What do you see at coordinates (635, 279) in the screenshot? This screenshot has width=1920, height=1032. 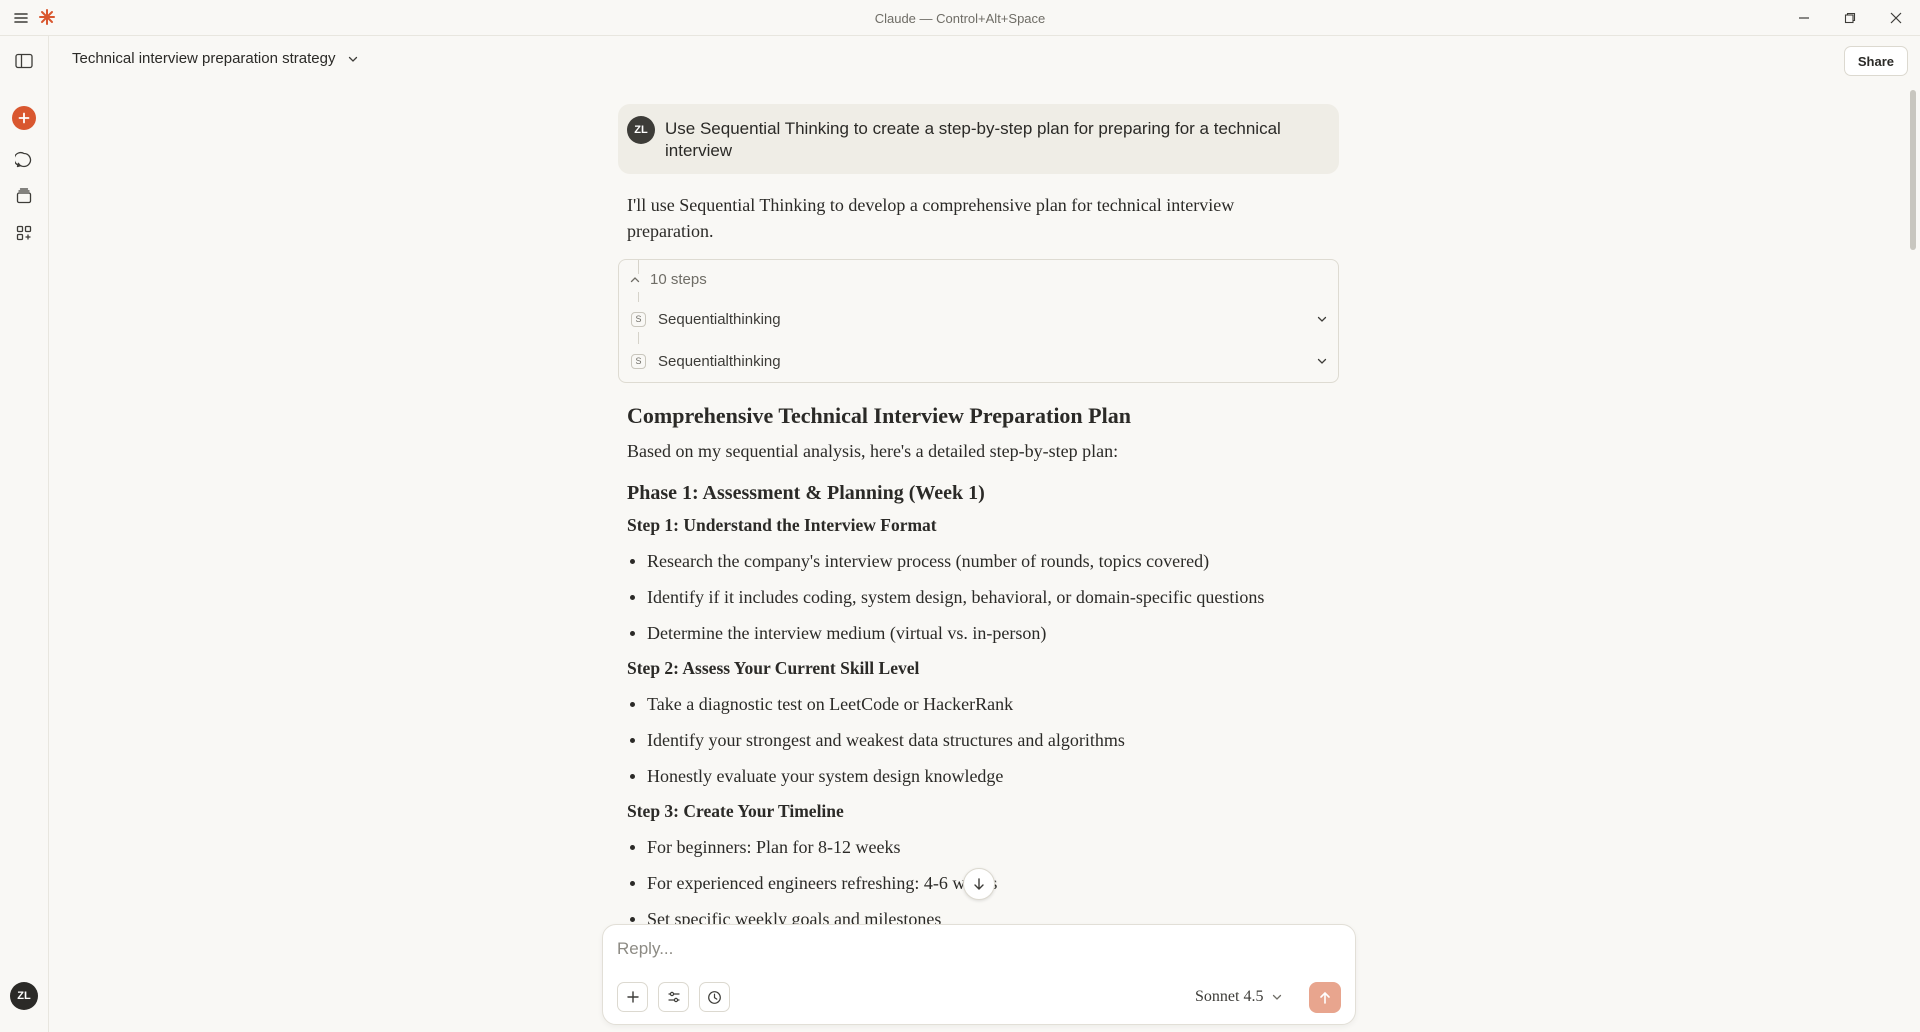 I see `chevron-up-icon` at bounding box center [635, 279].